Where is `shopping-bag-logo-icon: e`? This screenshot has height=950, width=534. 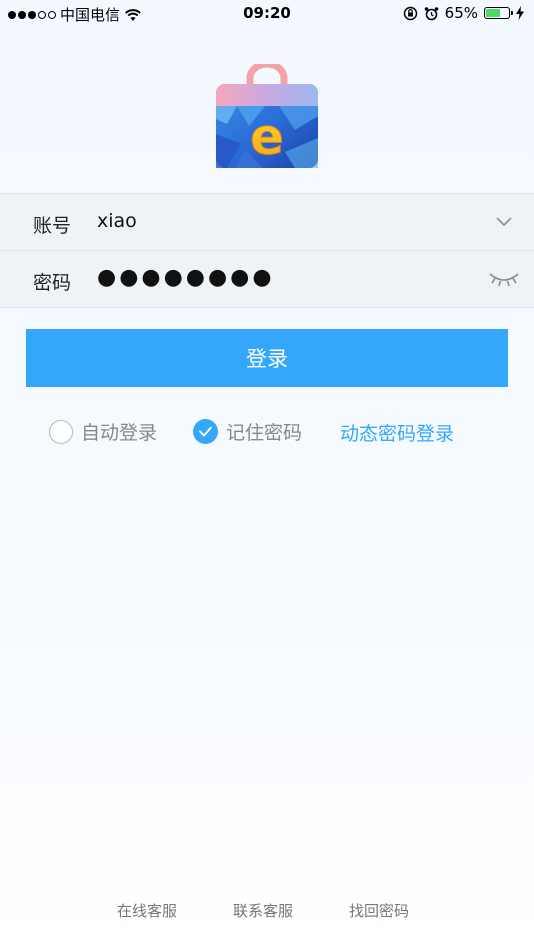
shopping-bag-logo-icon: e is located at coordinates (267, 116).